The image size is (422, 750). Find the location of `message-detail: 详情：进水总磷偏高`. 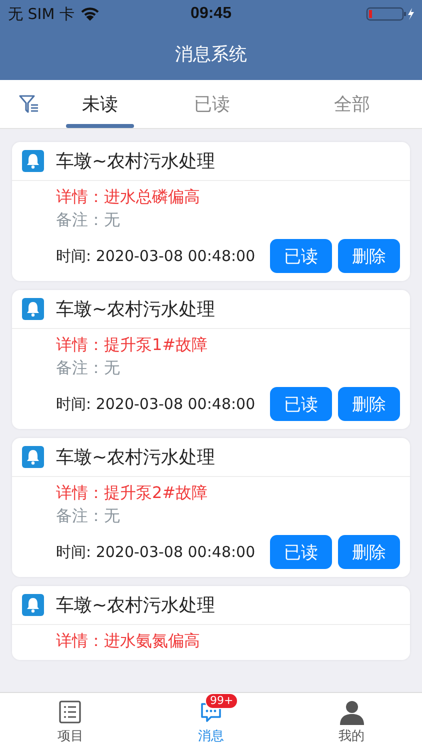

message-detail: 详情：进水总磷偏高 is located at coordinates (128, 197).